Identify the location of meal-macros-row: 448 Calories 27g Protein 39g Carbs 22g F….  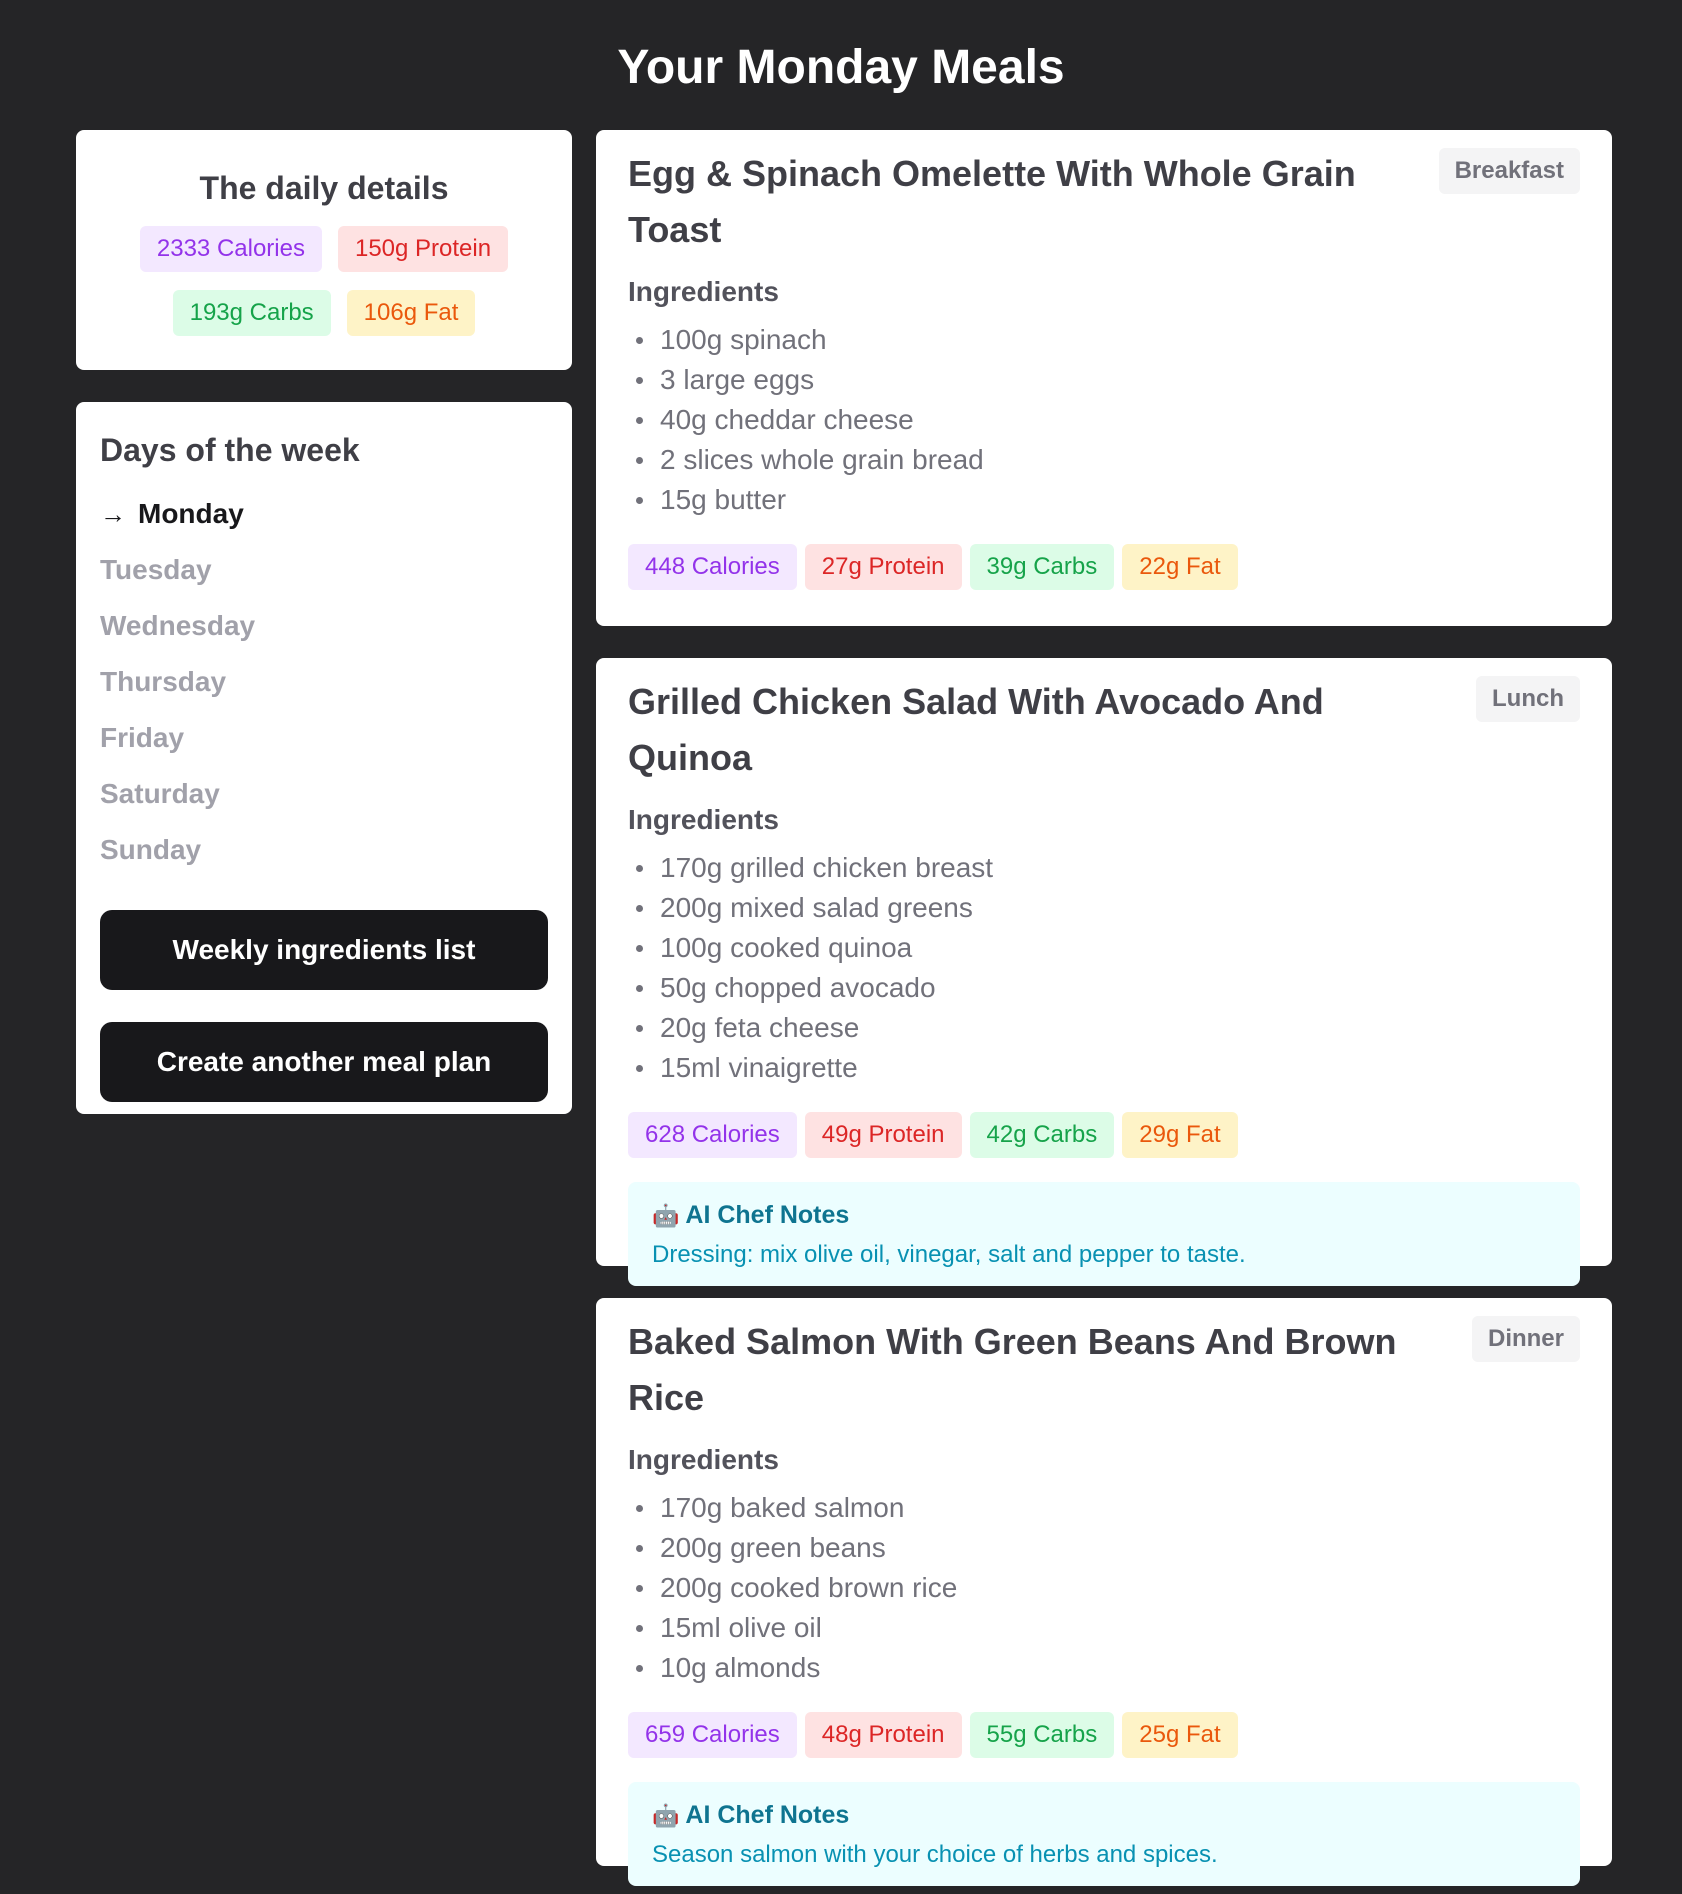
(1104, 567).